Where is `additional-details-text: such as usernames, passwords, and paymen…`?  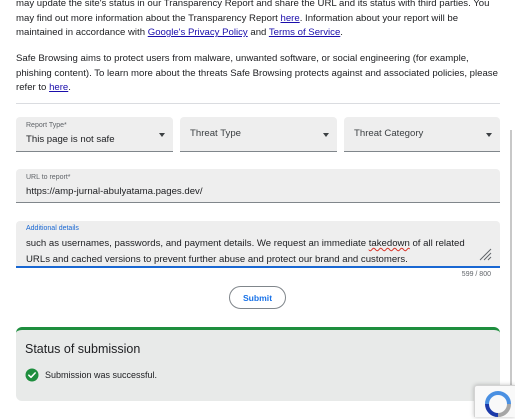 additional-details-text: such as usernames, passwords, and paymen… is located at coordinates (256, 251).